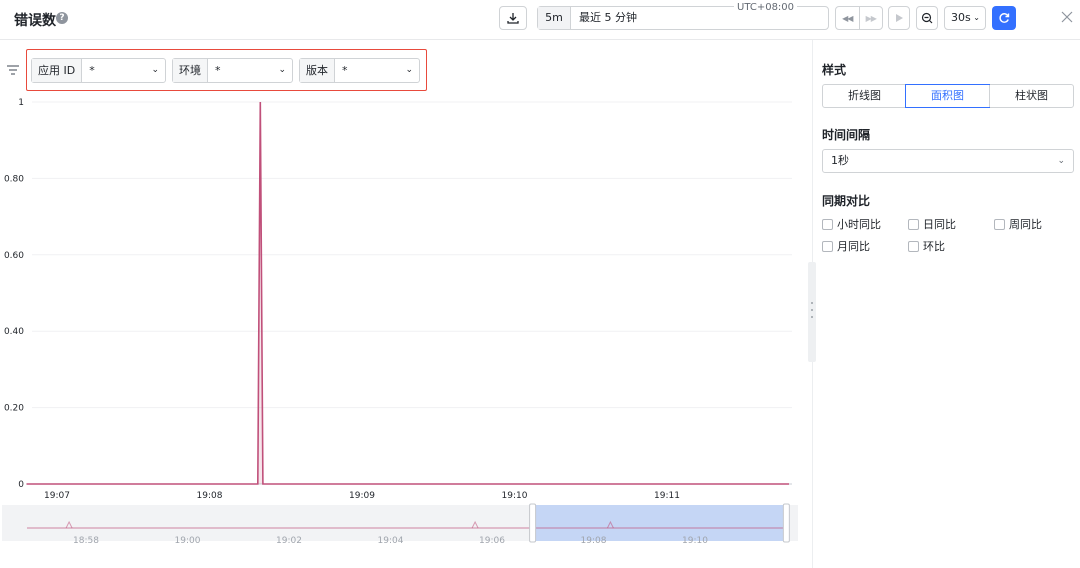  I want to click on overview-tick-label: 18:58, so click(86, 541).